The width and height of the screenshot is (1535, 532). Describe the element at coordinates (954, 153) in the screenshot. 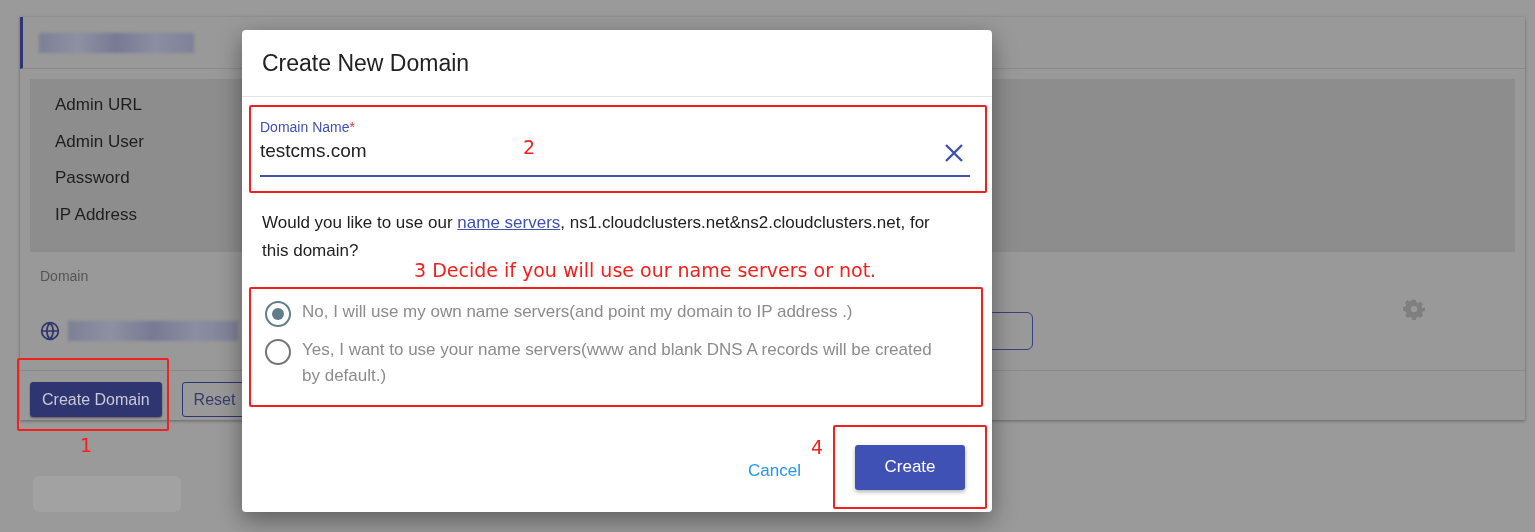

I see `close-icon` at that location.